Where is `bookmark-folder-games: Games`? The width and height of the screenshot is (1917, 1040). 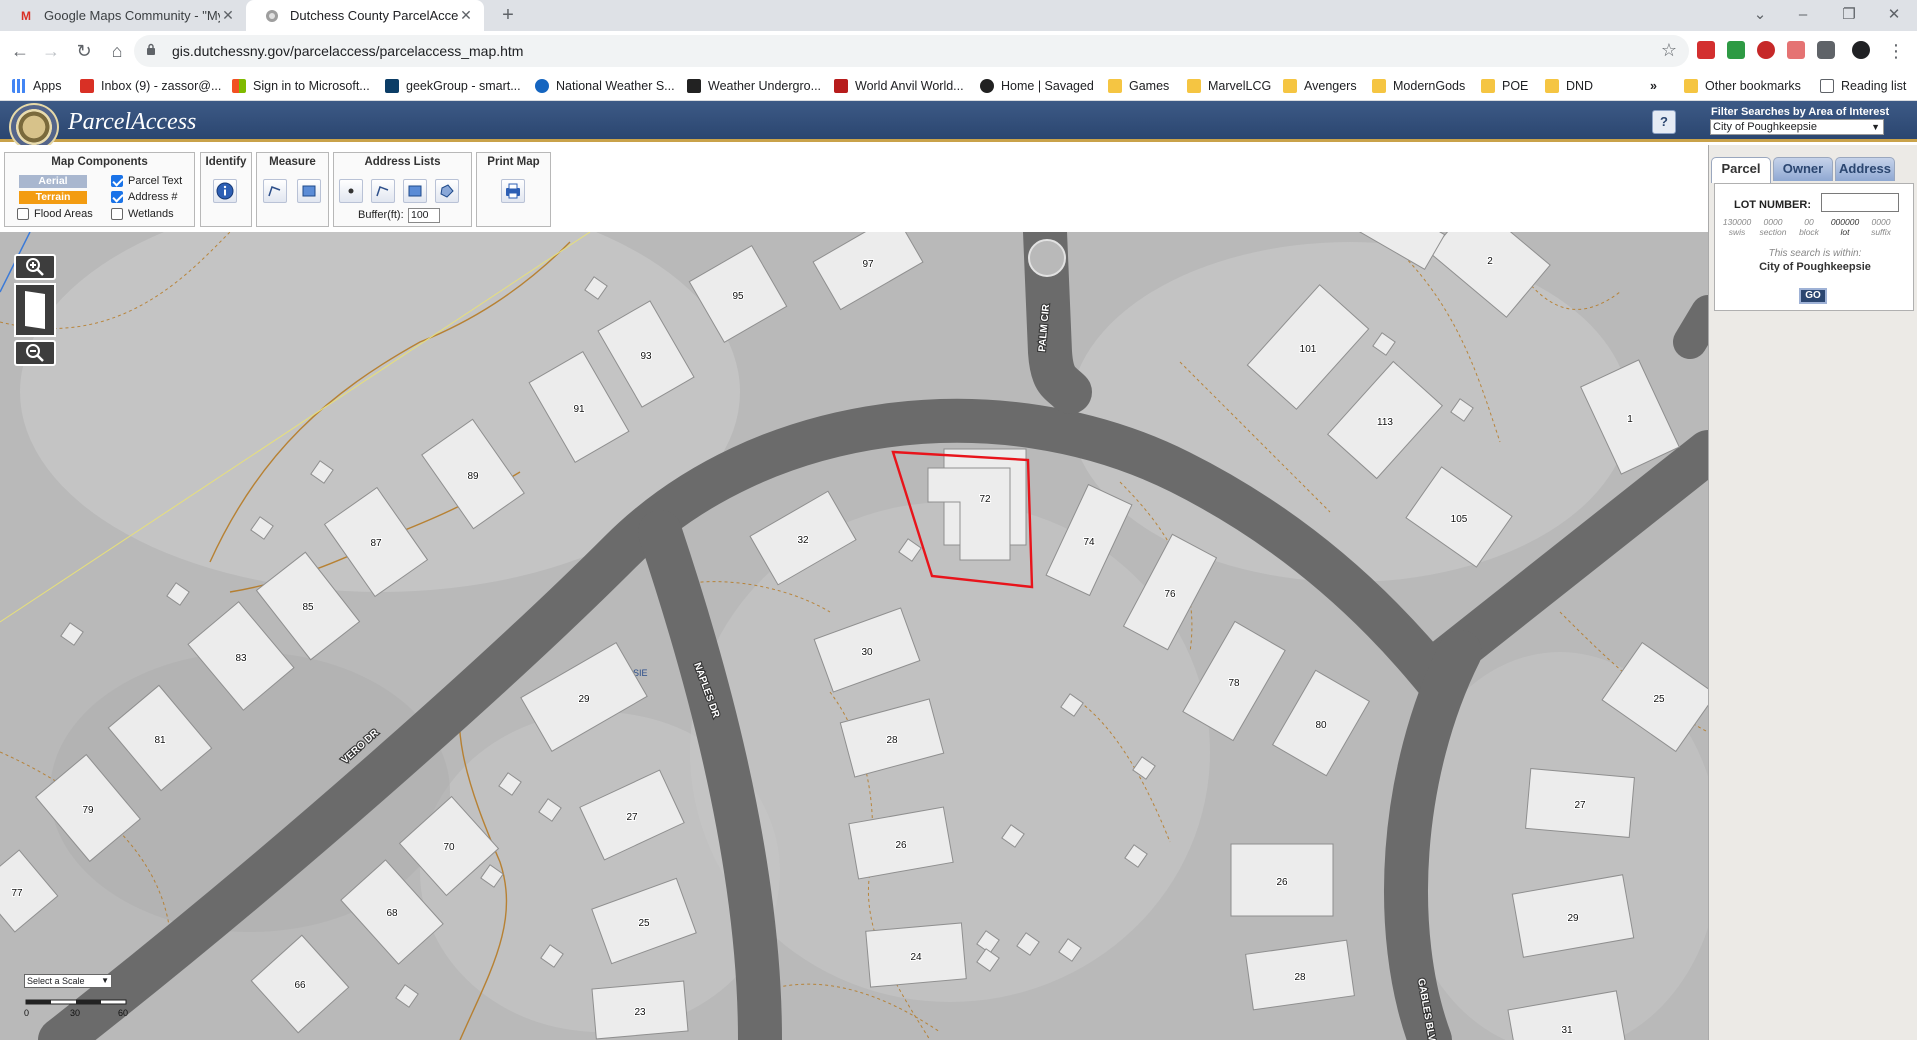 bookmark-folder-games: Games is located at coordinates (1138, 86).